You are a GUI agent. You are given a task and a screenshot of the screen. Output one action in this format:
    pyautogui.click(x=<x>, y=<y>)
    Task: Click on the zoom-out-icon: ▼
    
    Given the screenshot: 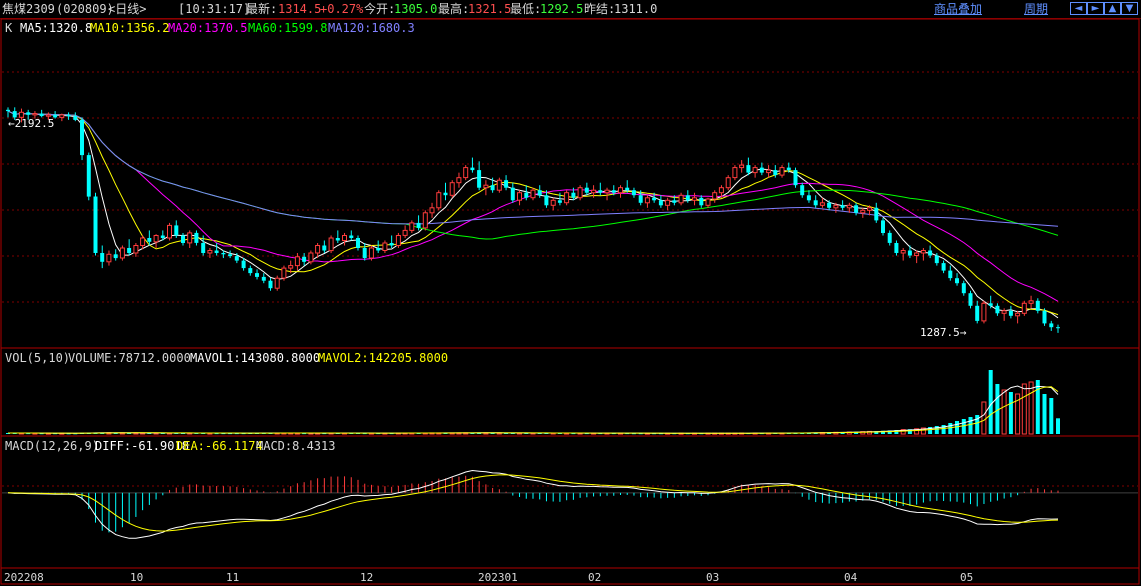 What is the action you would take?
    pyautogui.click(x=1129, y=8)
    